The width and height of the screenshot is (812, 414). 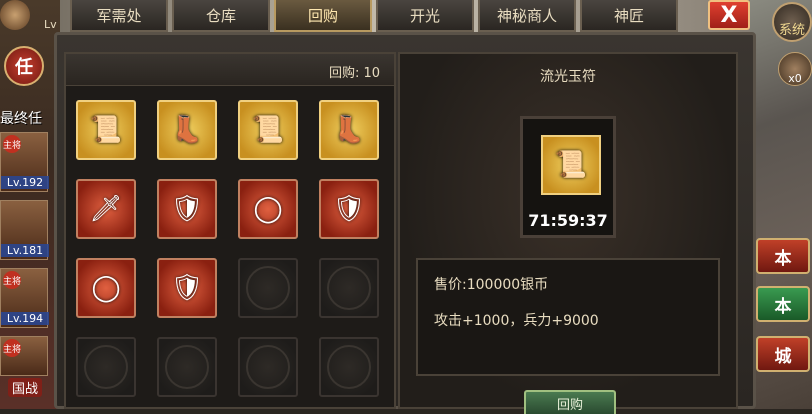 What do you see at coordinates (783, 354) in the screenshot?
I see `city-button: 城` at bounding box center [783, 354].